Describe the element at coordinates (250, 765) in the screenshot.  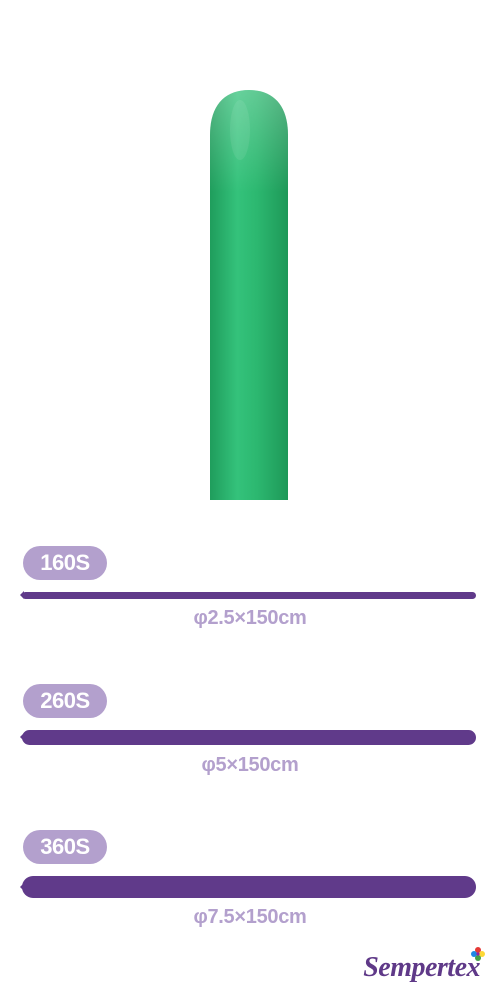
I see `dimension-label: φ5×150cm` at that location.